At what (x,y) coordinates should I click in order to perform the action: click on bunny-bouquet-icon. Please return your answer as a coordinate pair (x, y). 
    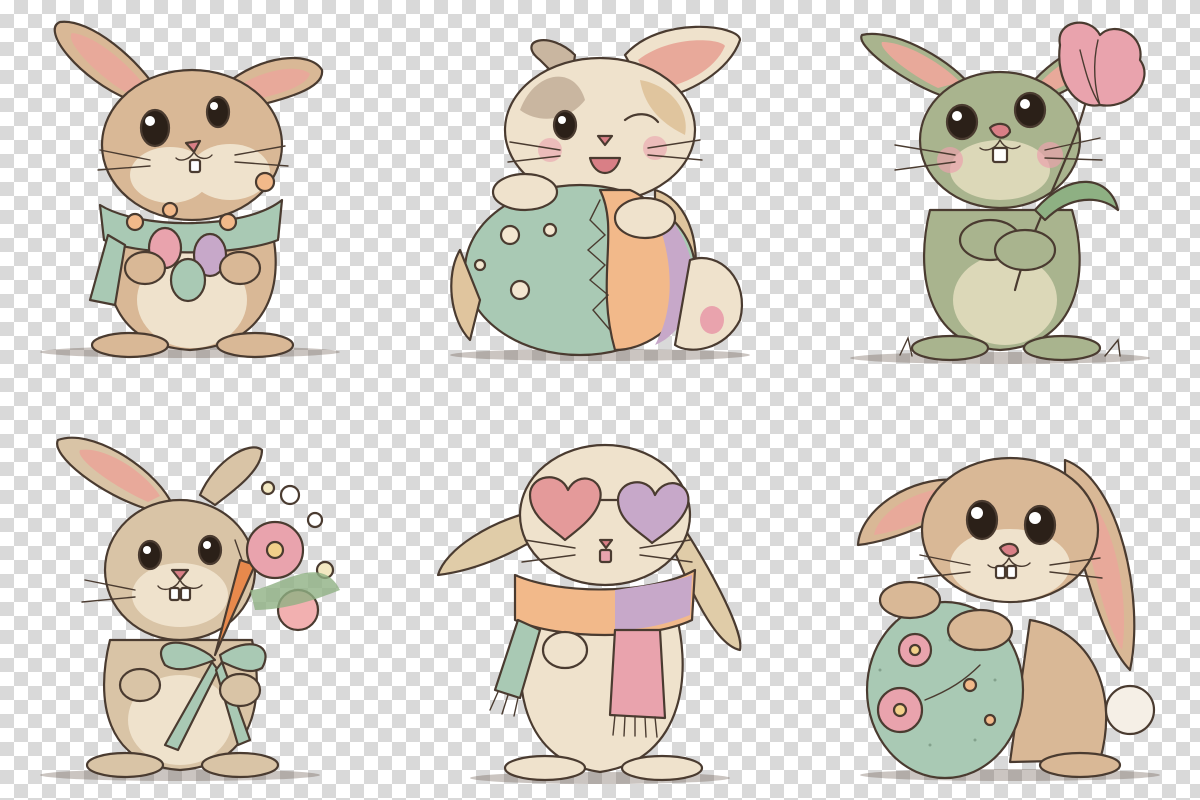
    Looking at the image, I should click on (190, 608).